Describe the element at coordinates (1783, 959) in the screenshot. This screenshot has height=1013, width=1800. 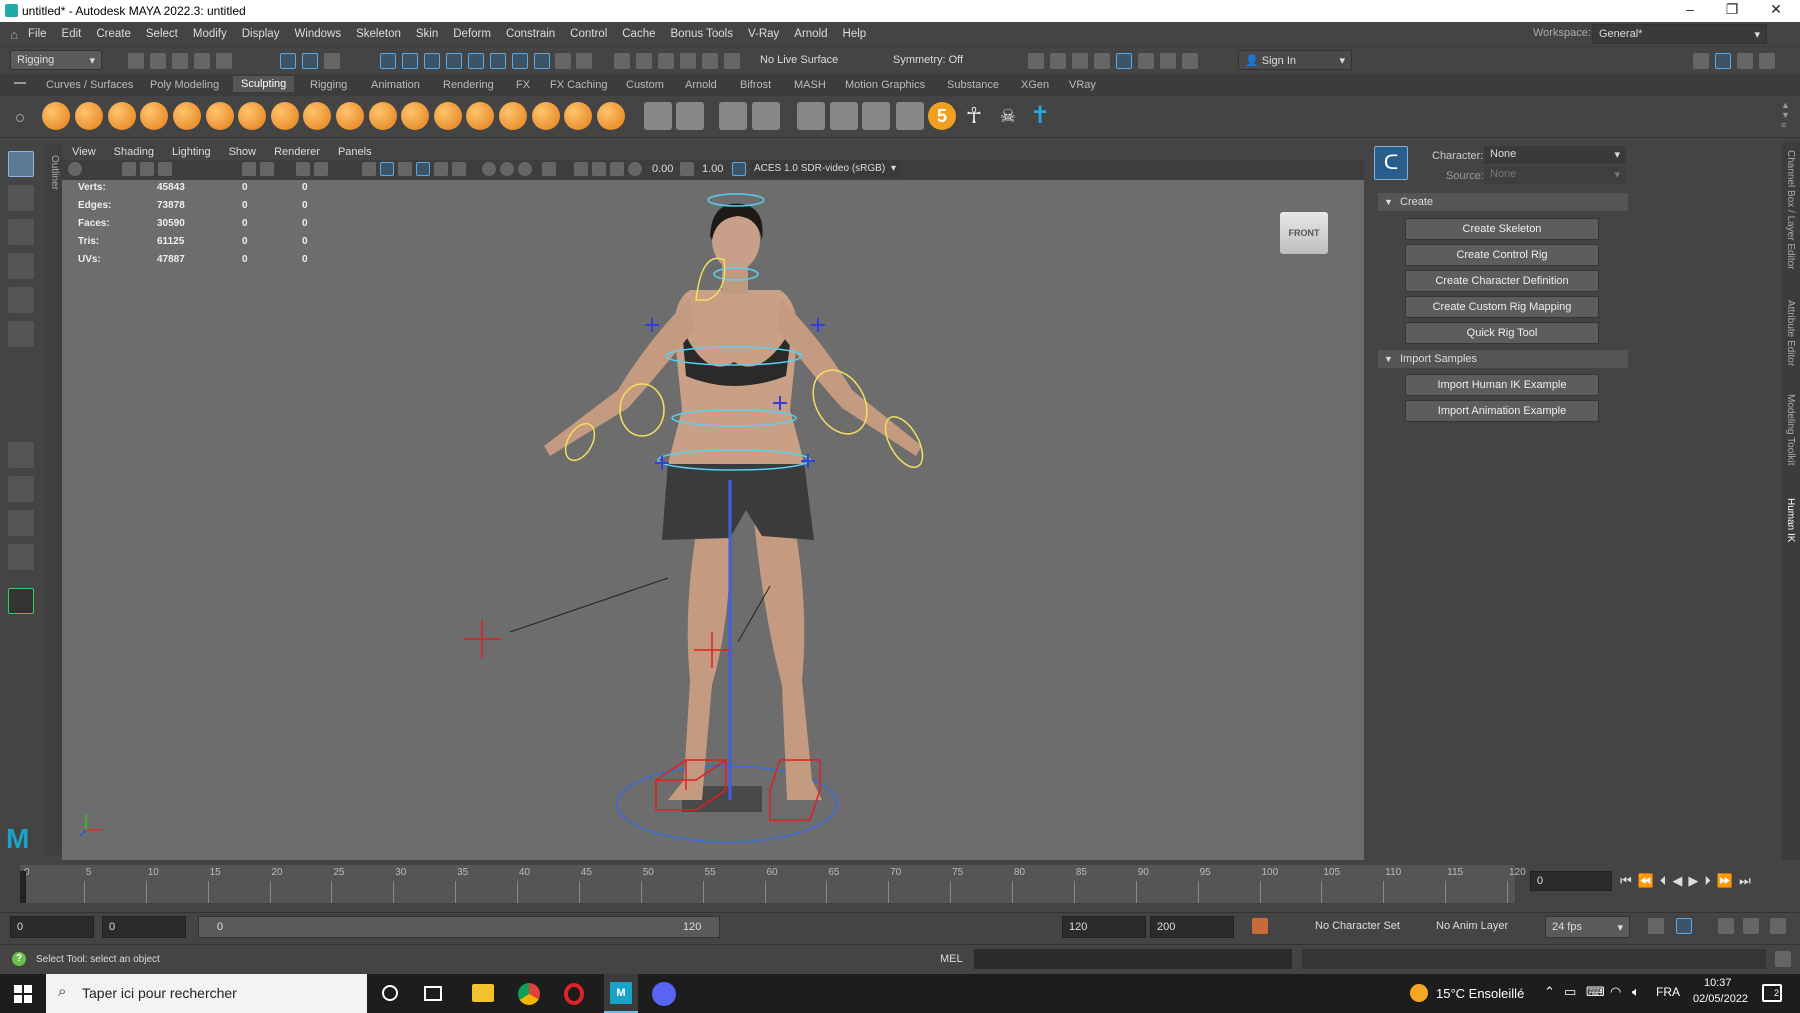
I see `script-editor-icon` at that location.